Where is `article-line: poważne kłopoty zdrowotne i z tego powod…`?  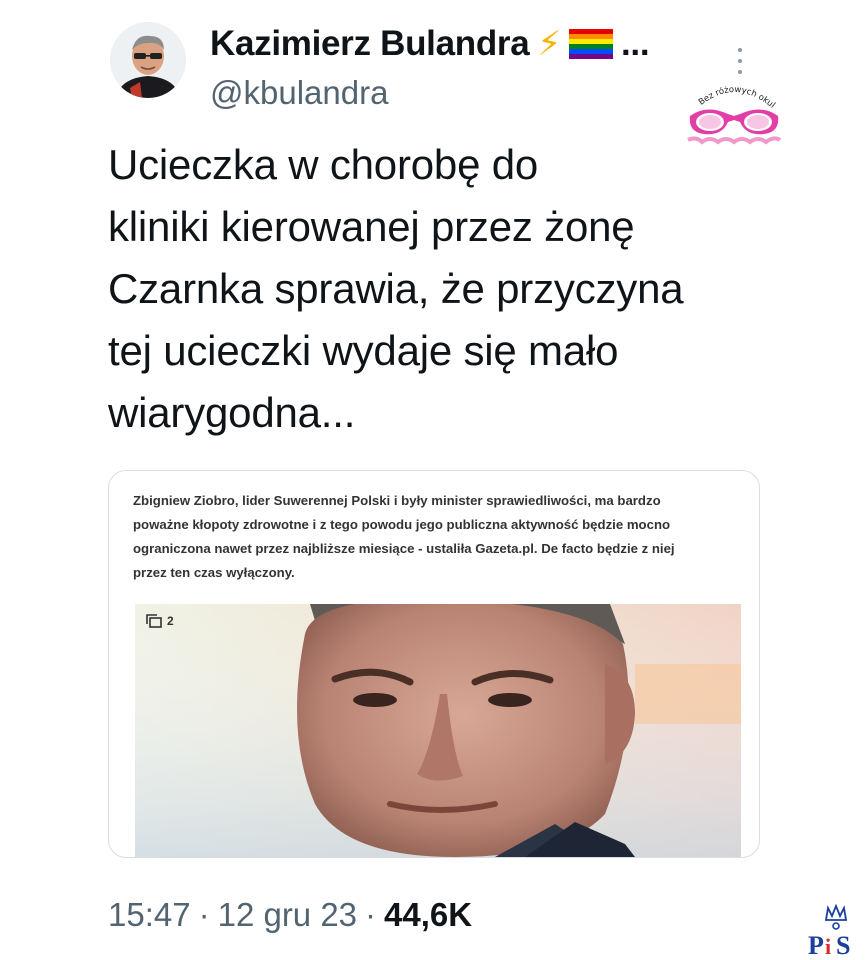
article-line: poważne kłopoty zdrowotne i z tego powod… is located at coordinates (402, 524).